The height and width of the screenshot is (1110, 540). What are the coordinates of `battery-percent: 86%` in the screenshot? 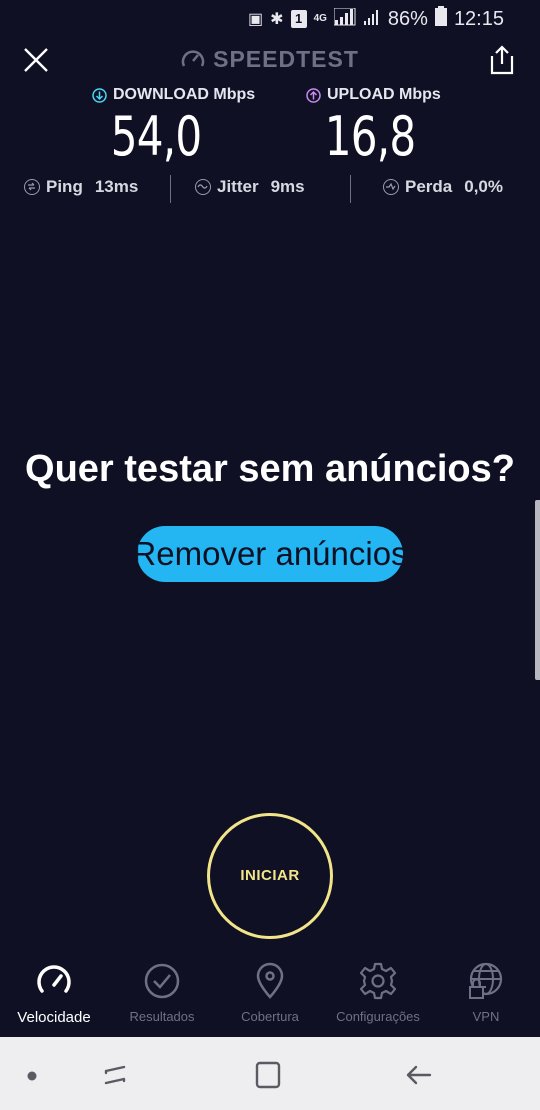 It's located at (407, 18).